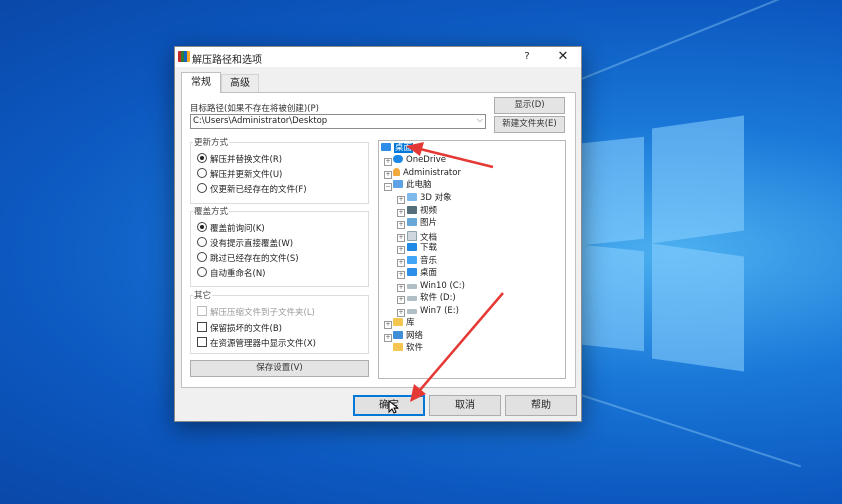 The height and width of the screenshot is (504, 842). What do you see at coordinates (455, 272) in the screenshot?
I see `annotation-arrows` at bounding box center [455, 272].